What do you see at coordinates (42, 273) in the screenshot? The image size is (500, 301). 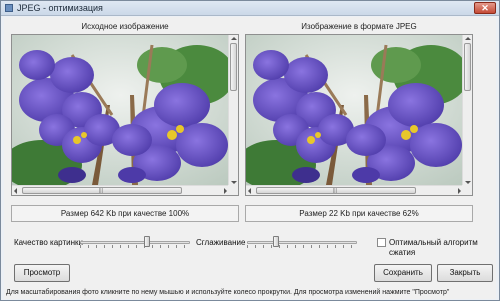 I see `preview-button: Просмотр` at bounding box center [42, 273].